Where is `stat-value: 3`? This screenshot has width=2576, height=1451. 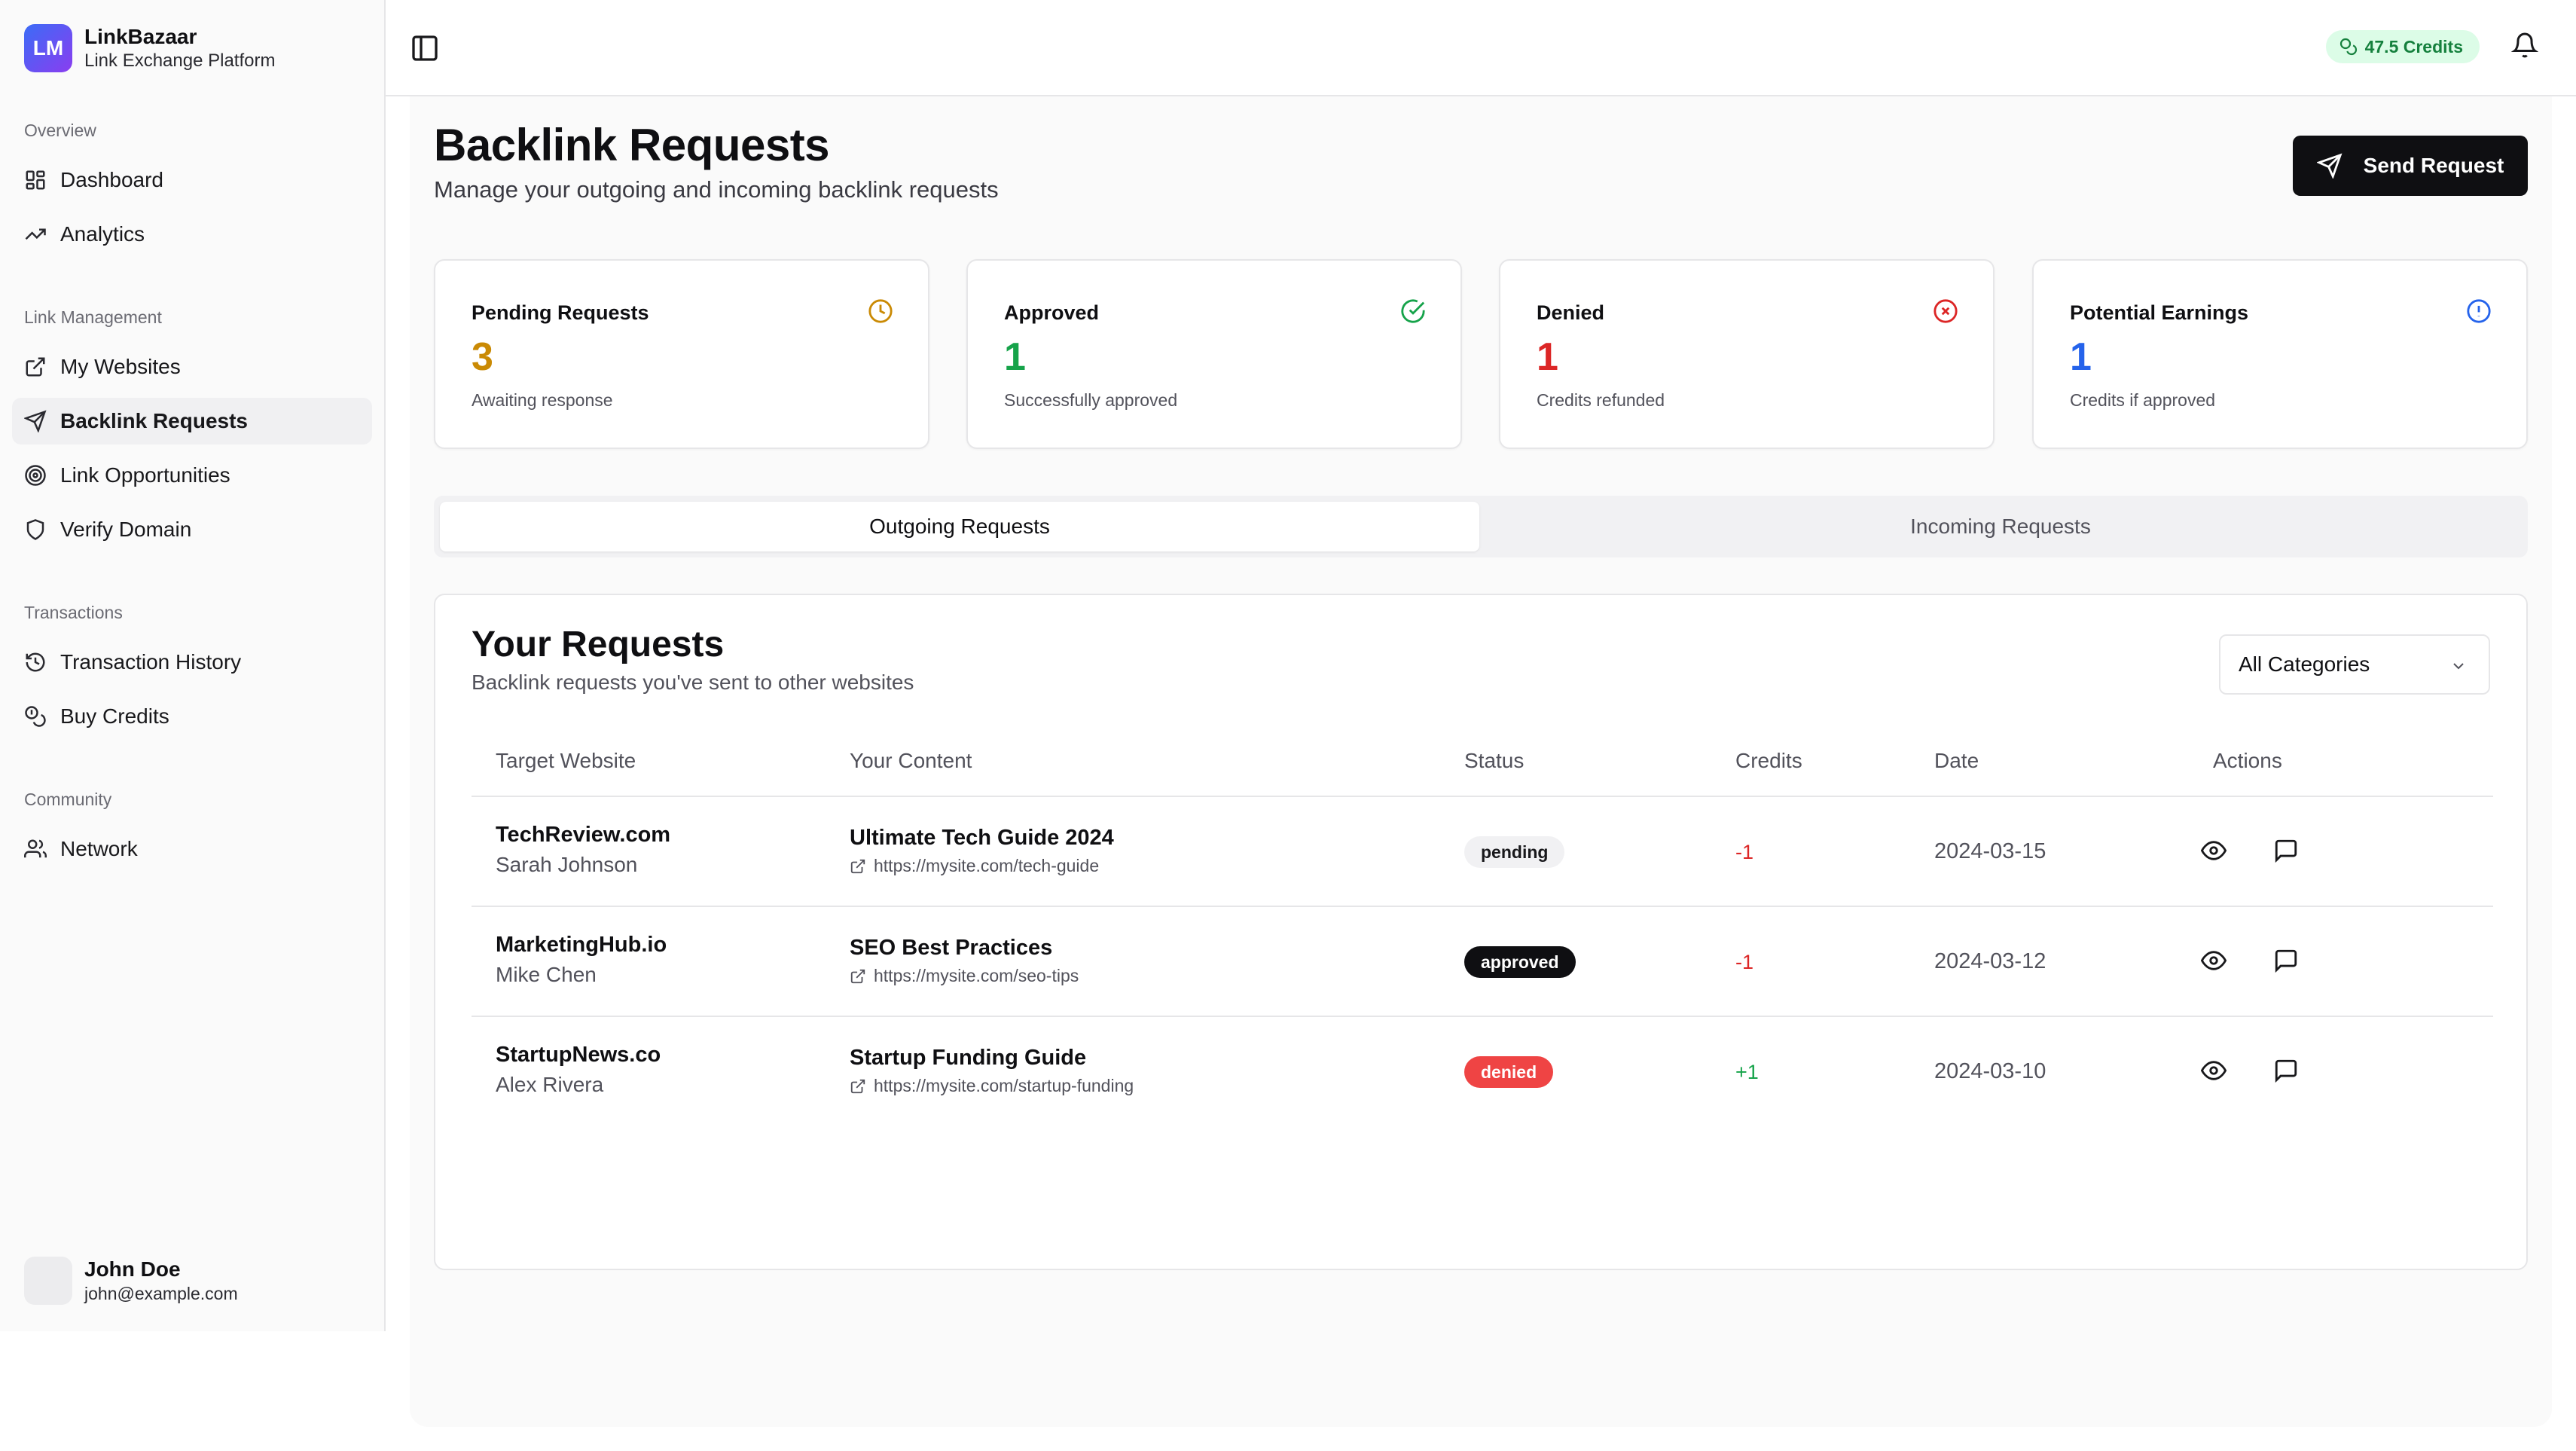 stat-value: 3 is located at coordinates (483, 357).